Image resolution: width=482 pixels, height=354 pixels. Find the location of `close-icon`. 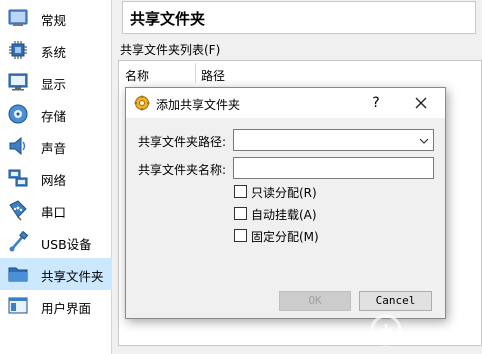

close-icon is located at coordinates (421, 103).